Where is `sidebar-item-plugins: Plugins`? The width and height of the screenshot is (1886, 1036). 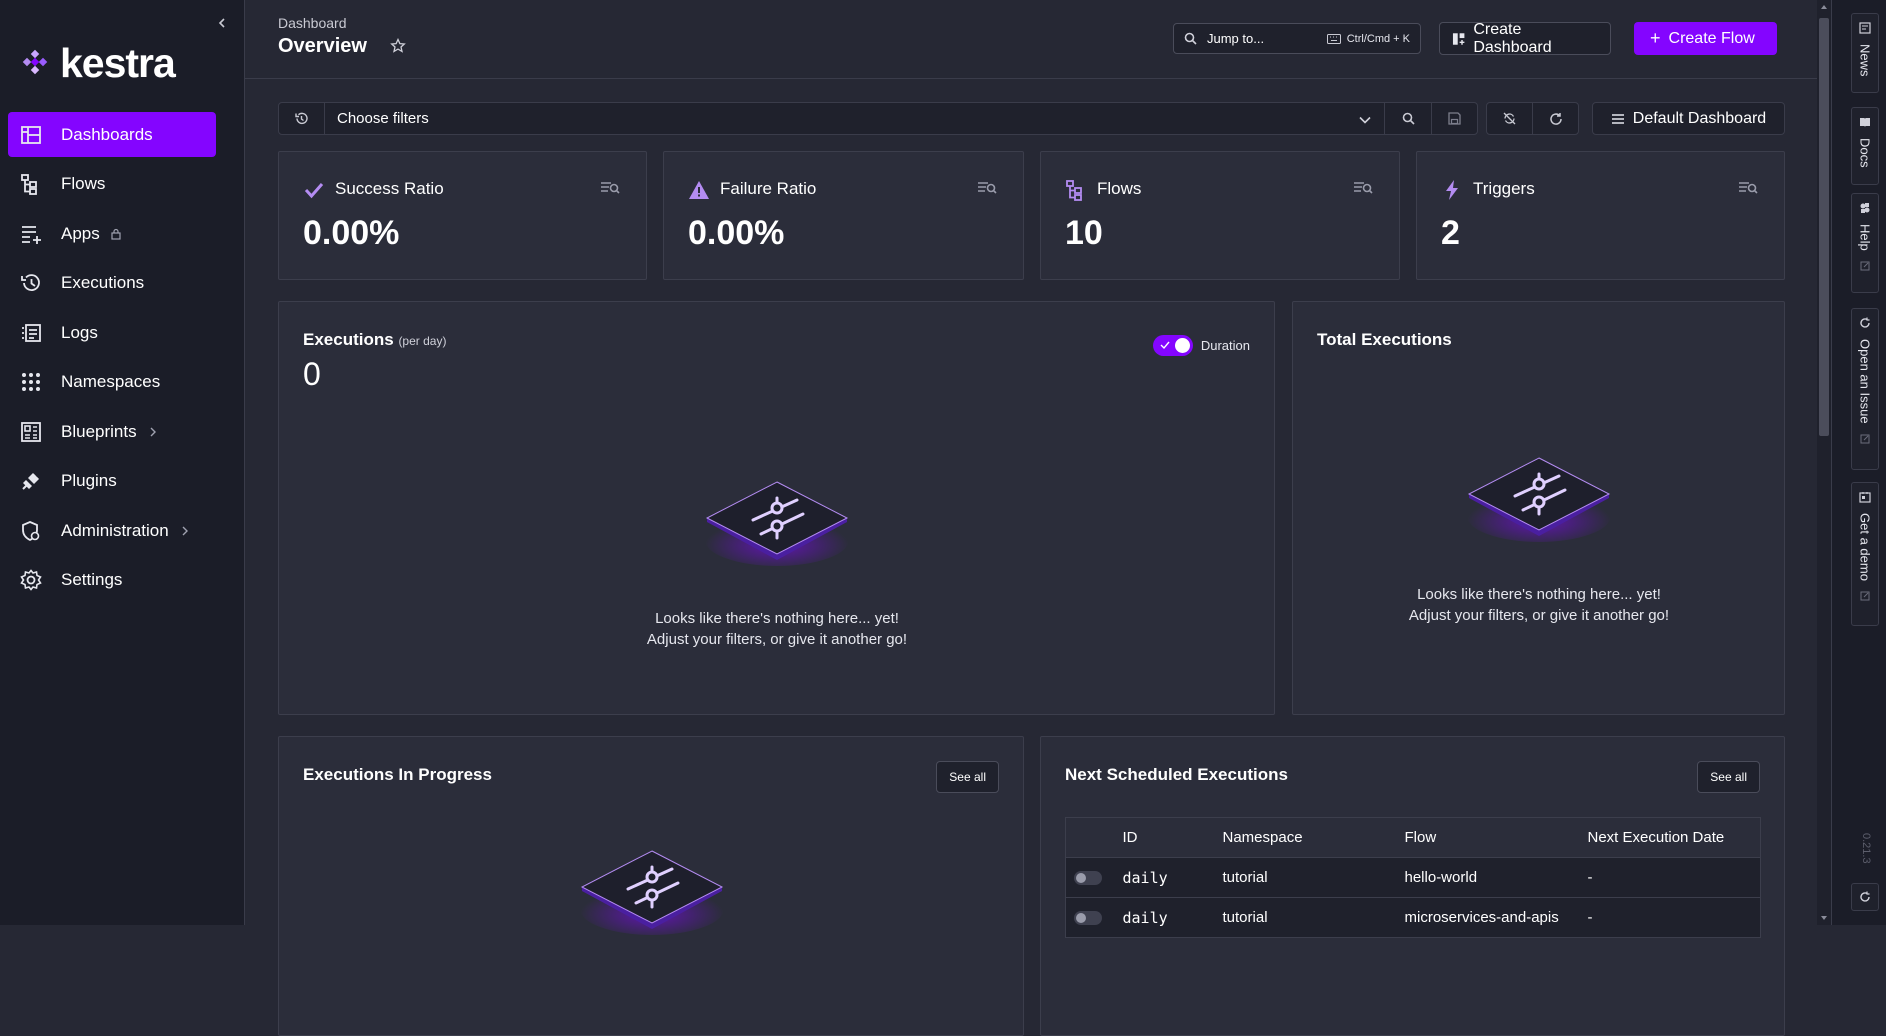
sidebar-item-plugins: Plugins is located at coordinates (112, 481).